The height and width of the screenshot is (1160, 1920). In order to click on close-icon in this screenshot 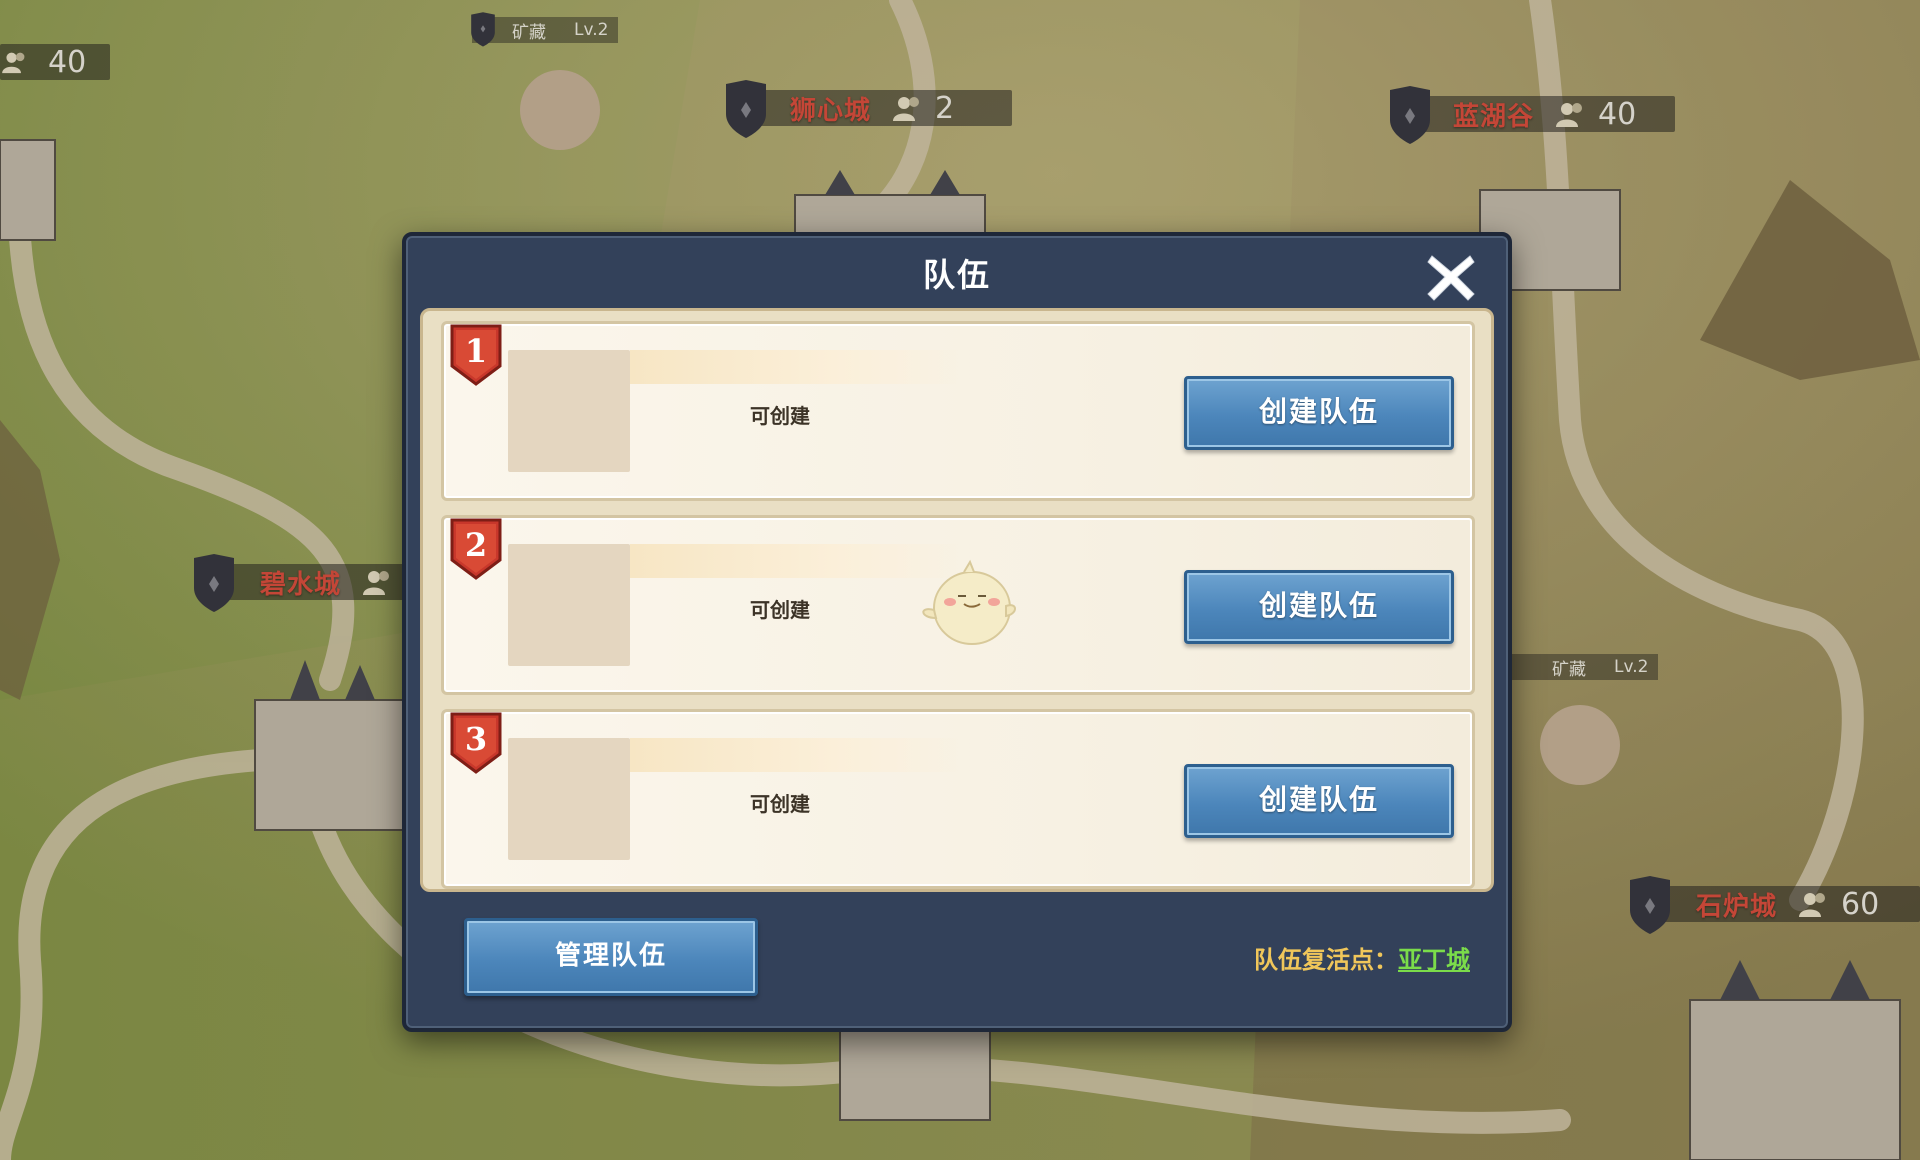, I will do `click(1451, 277)`.